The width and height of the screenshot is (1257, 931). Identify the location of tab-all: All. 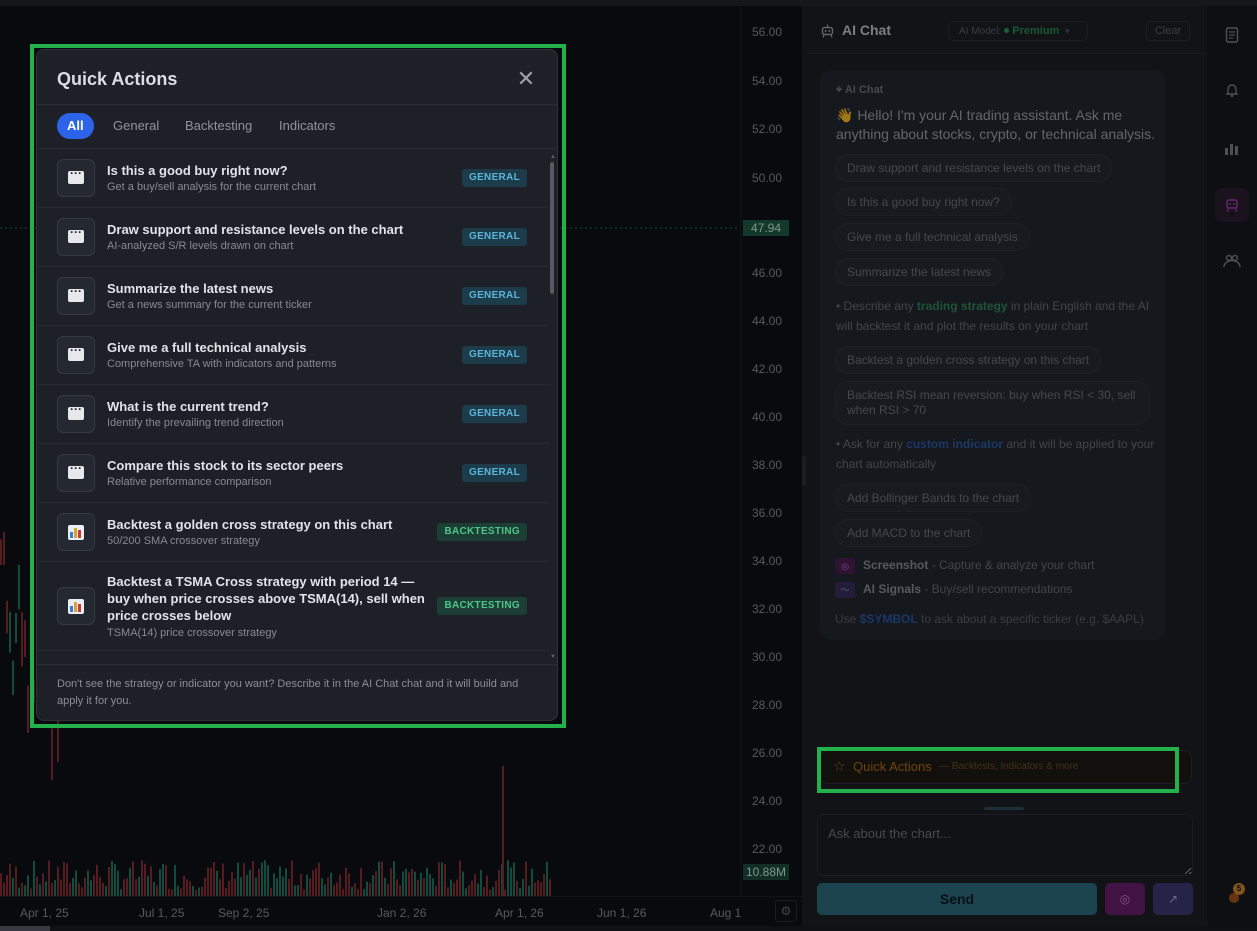
(75, 126).